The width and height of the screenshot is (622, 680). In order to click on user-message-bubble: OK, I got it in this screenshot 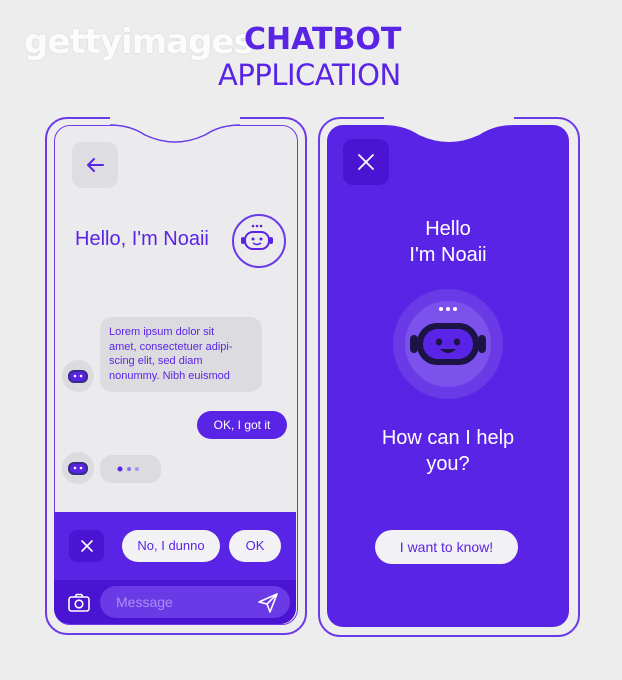, I will do `click(242, 425)`.